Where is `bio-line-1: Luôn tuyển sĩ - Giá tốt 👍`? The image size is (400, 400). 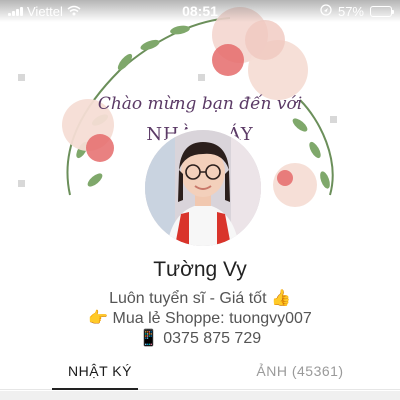 bio-line-1: Luôn tuyển sĩ - Giá tốt 👍 is located at coordinates (200, 298).